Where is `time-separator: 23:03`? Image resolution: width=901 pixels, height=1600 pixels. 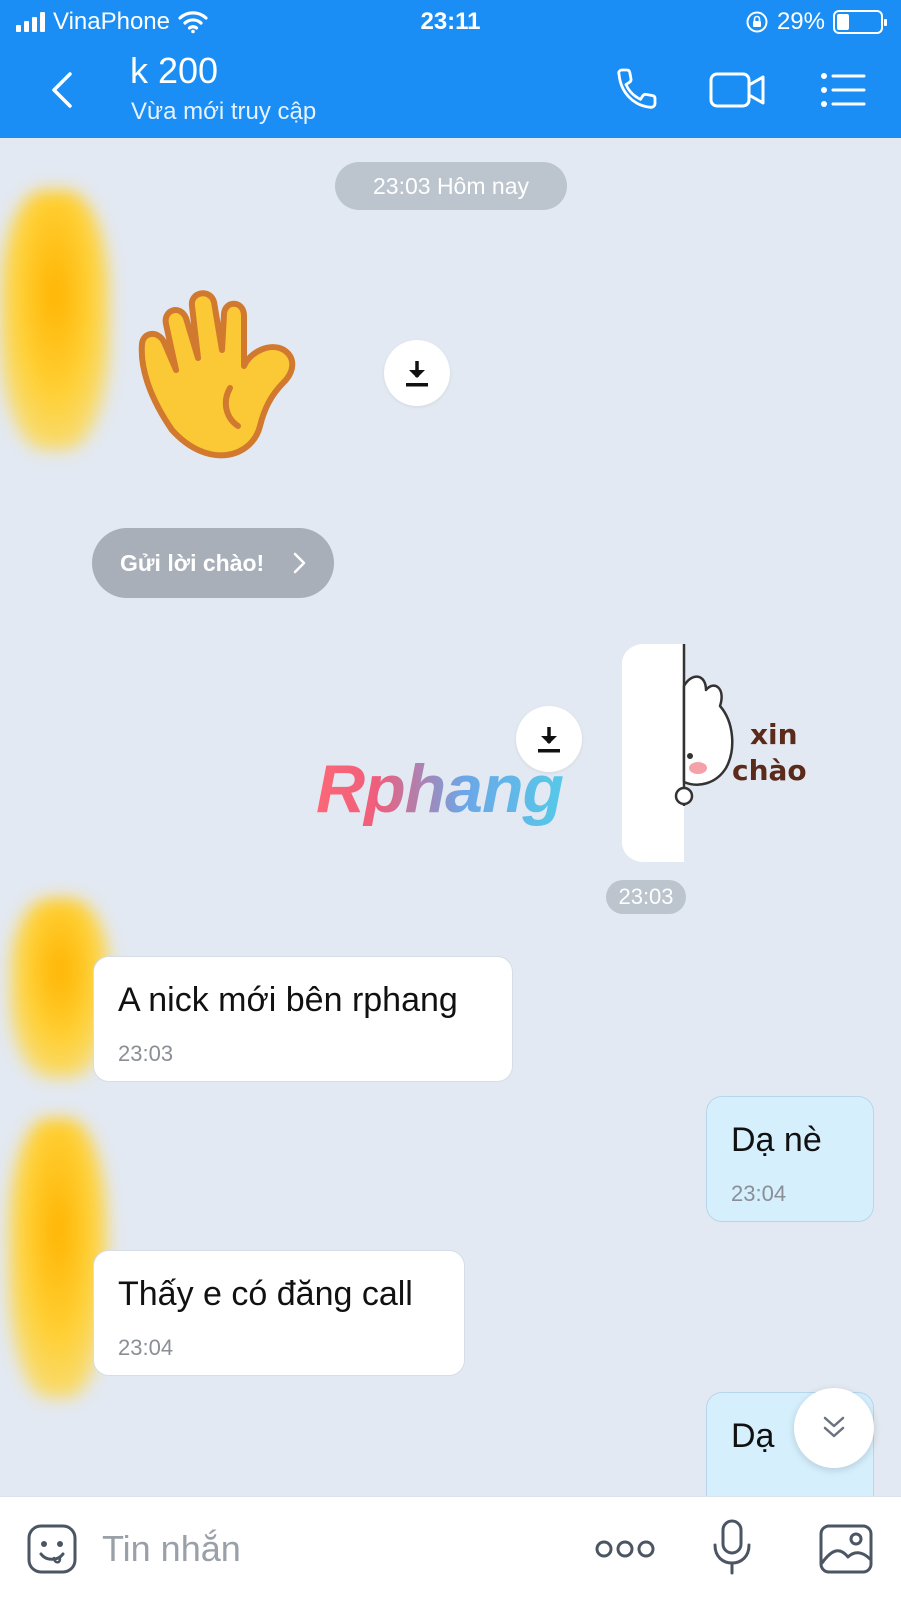
time-separator: 23:03 is located at coordinates (646, 897).